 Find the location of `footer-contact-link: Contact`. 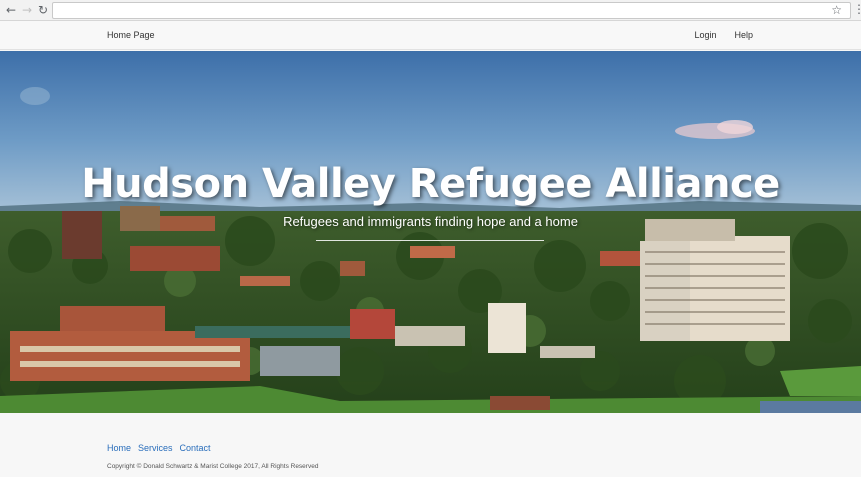

footer-contact-link: Contact is located at coordinates (195, 448).